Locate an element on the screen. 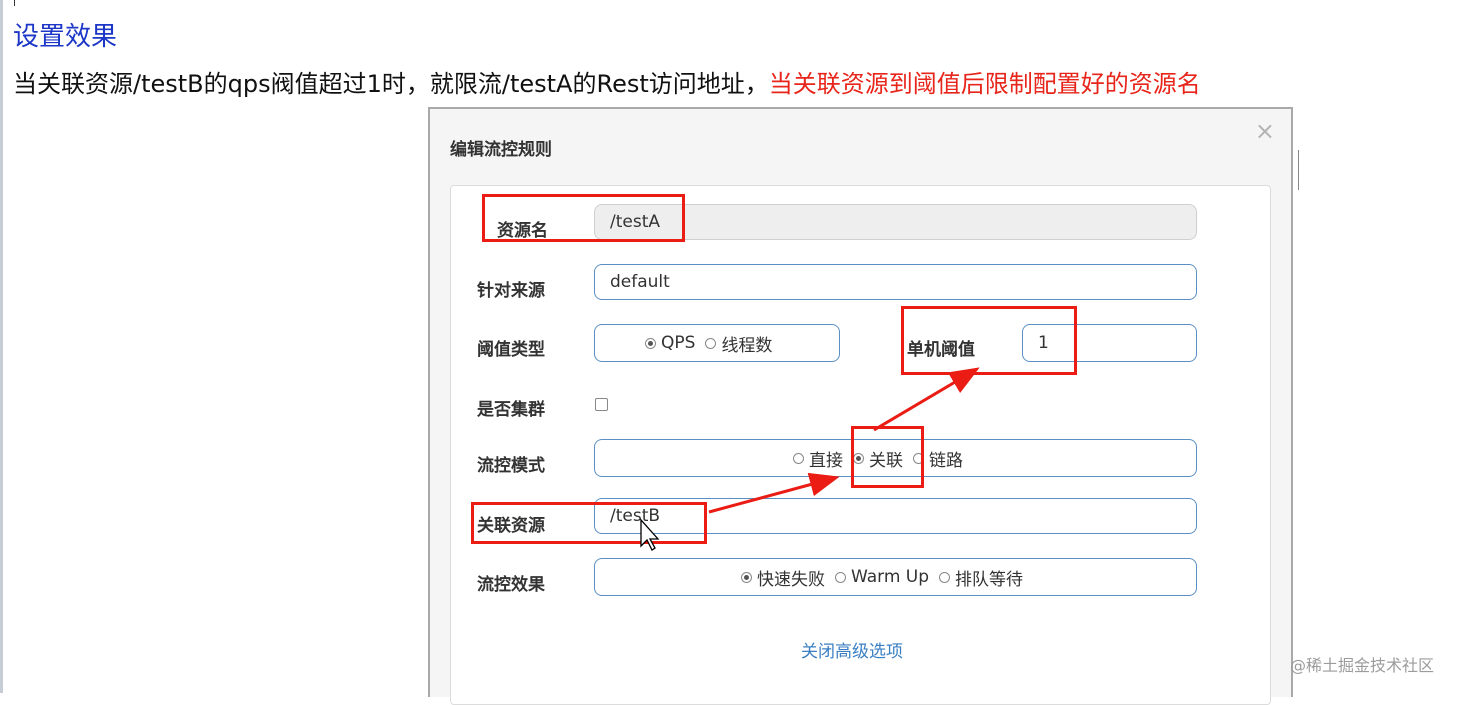 This screenshot has width=1471, height=705. annotation-arrows is located at coordinates (810, 459).